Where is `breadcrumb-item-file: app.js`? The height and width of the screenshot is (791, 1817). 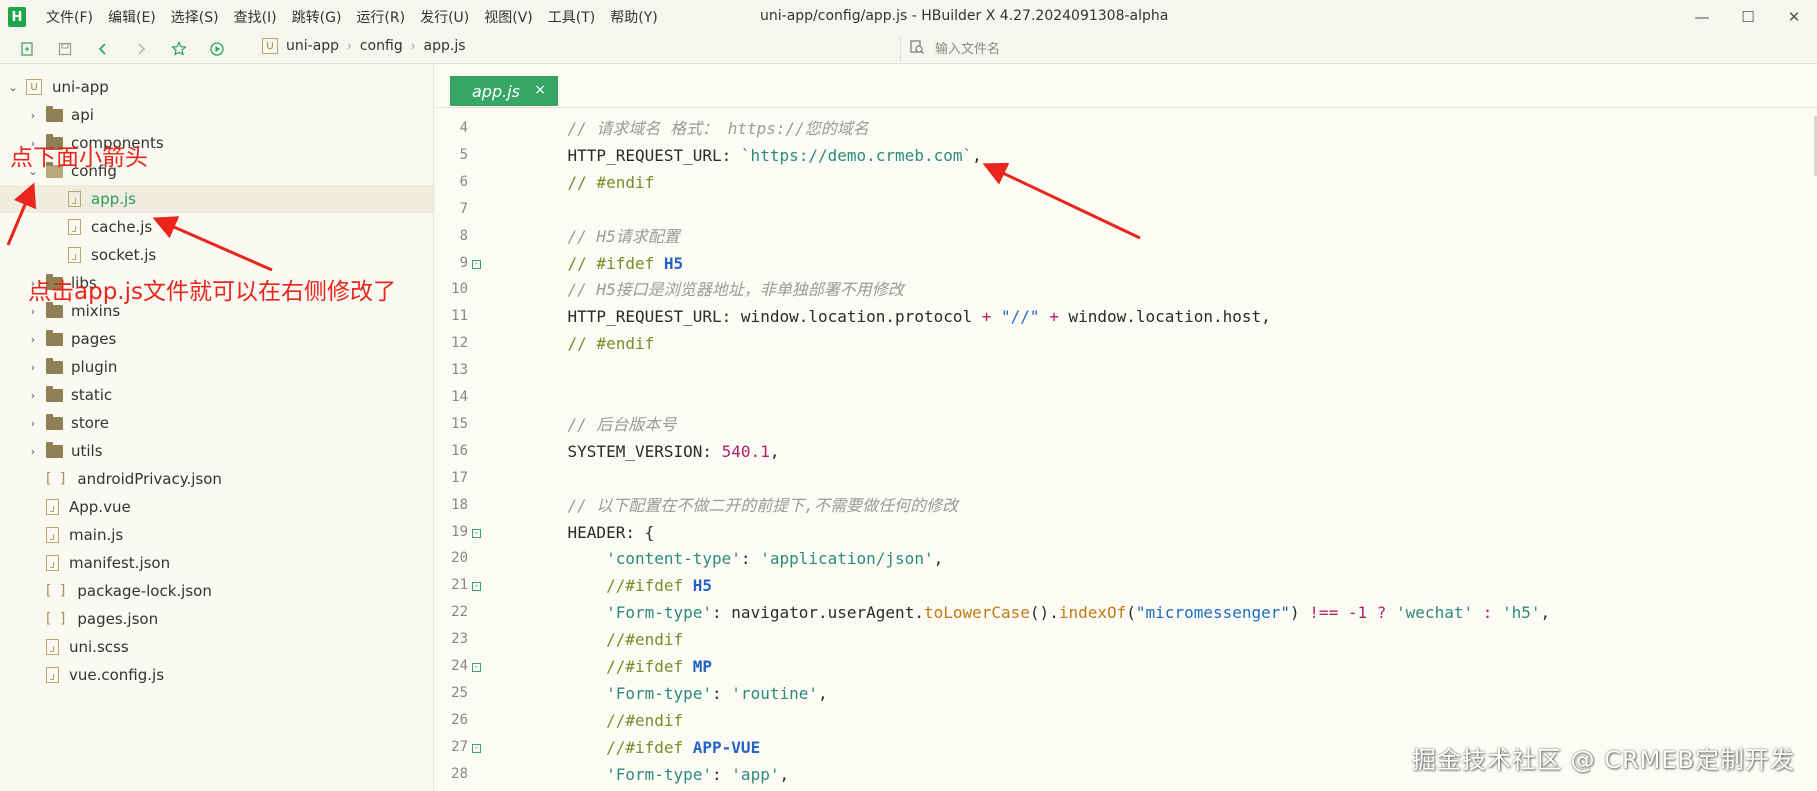 breadcrumb-item-file: app.js is located at coordinates (445, 46).